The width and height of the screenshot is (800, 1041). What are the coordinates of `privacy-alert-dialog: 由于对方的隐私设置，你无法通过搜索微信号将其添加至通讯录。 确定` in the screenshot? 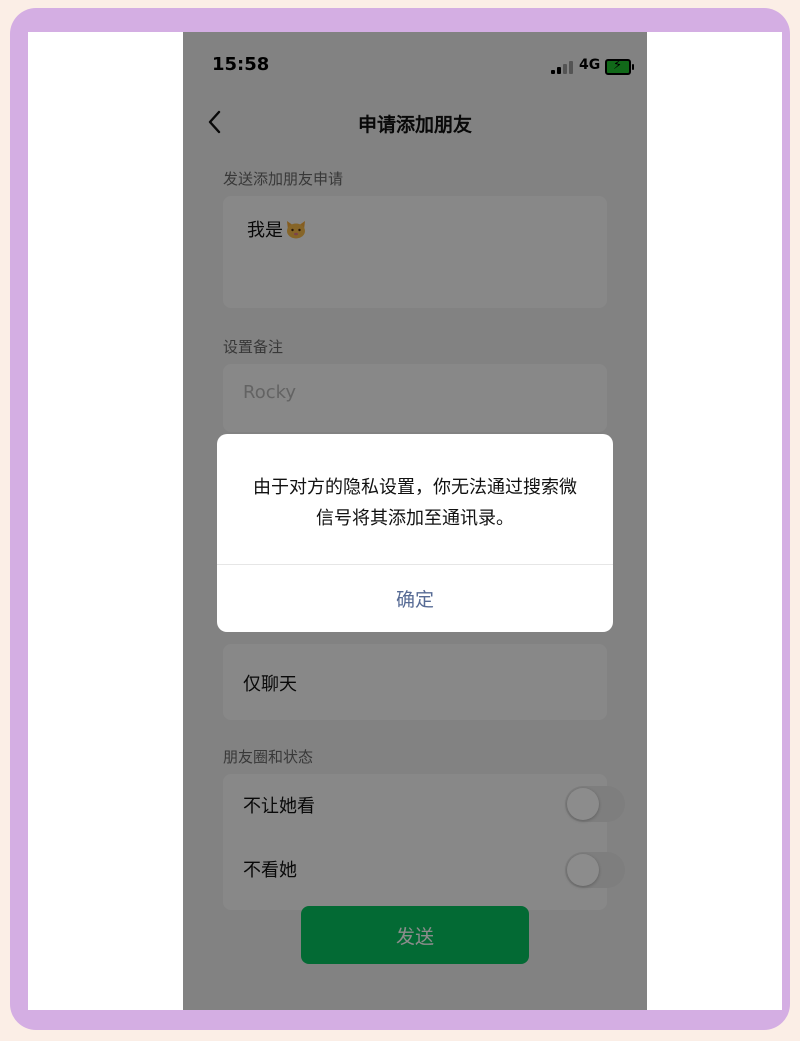 It's located at (415, 533).